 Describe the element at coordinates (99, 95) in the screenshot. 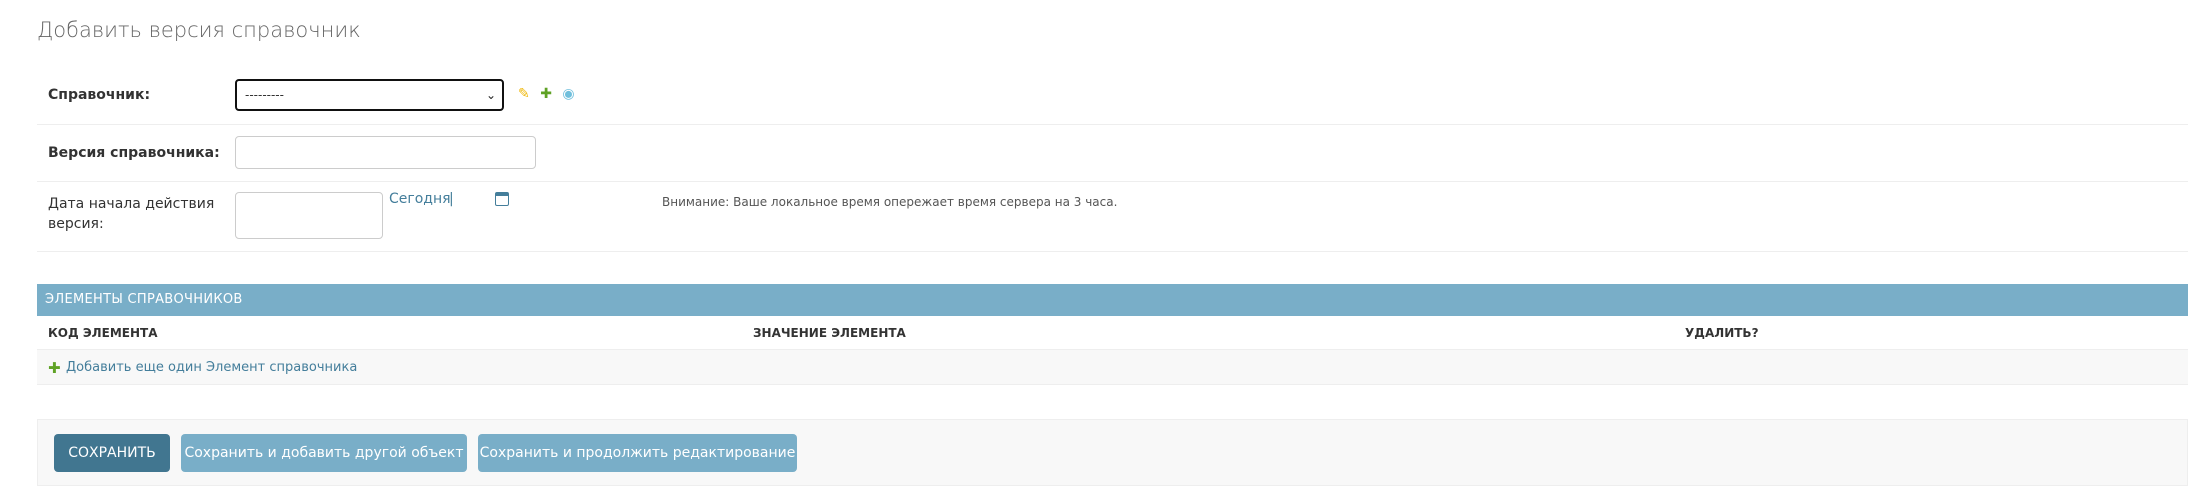

I see `directory-label: Справочник:` at that location.